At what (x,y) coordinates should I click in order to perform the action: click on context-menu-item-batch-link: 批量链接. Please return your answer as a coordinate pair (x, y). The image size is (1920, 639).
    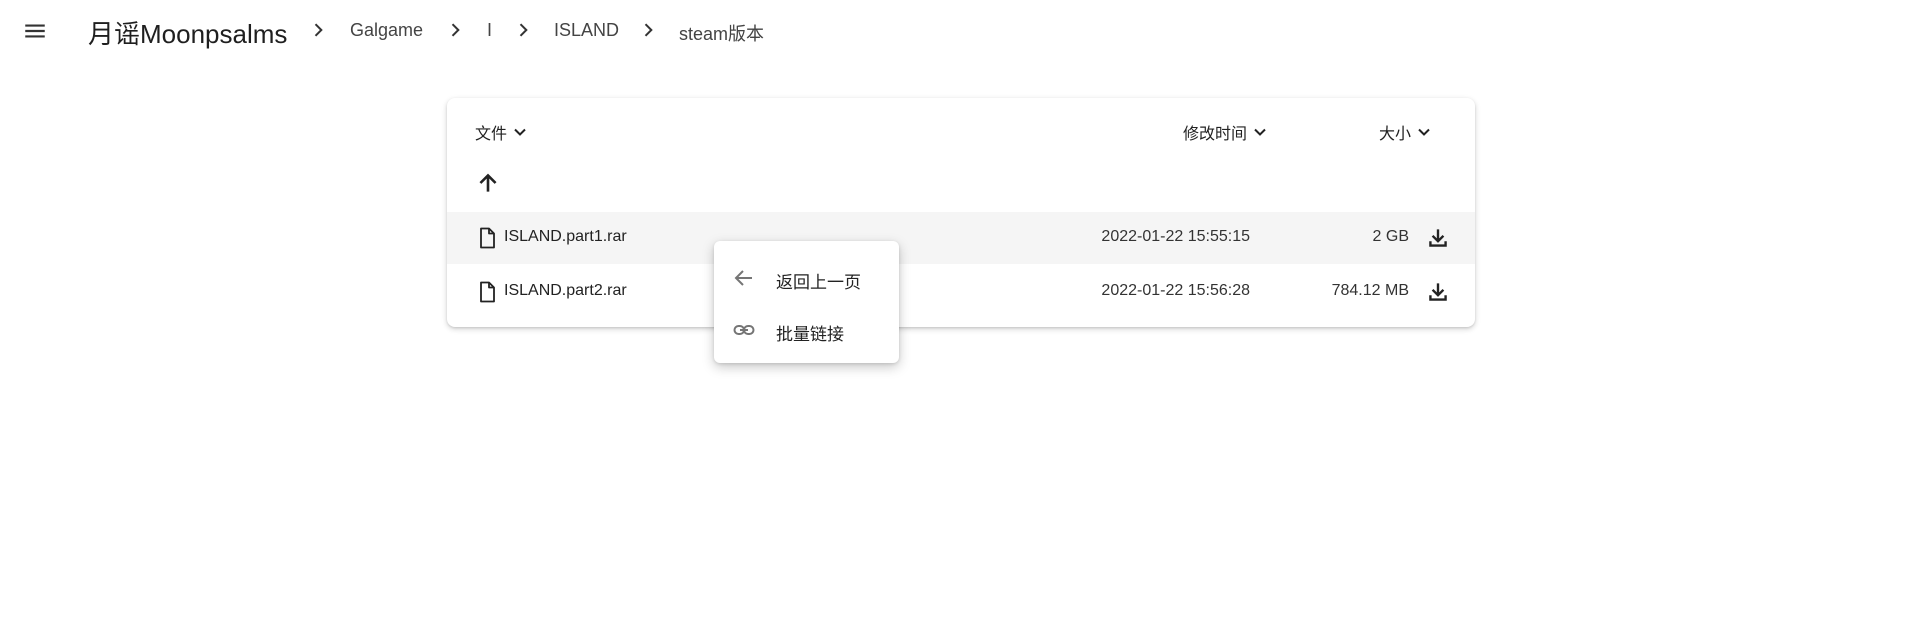
    Looking at the image, I should click on (806, 330).